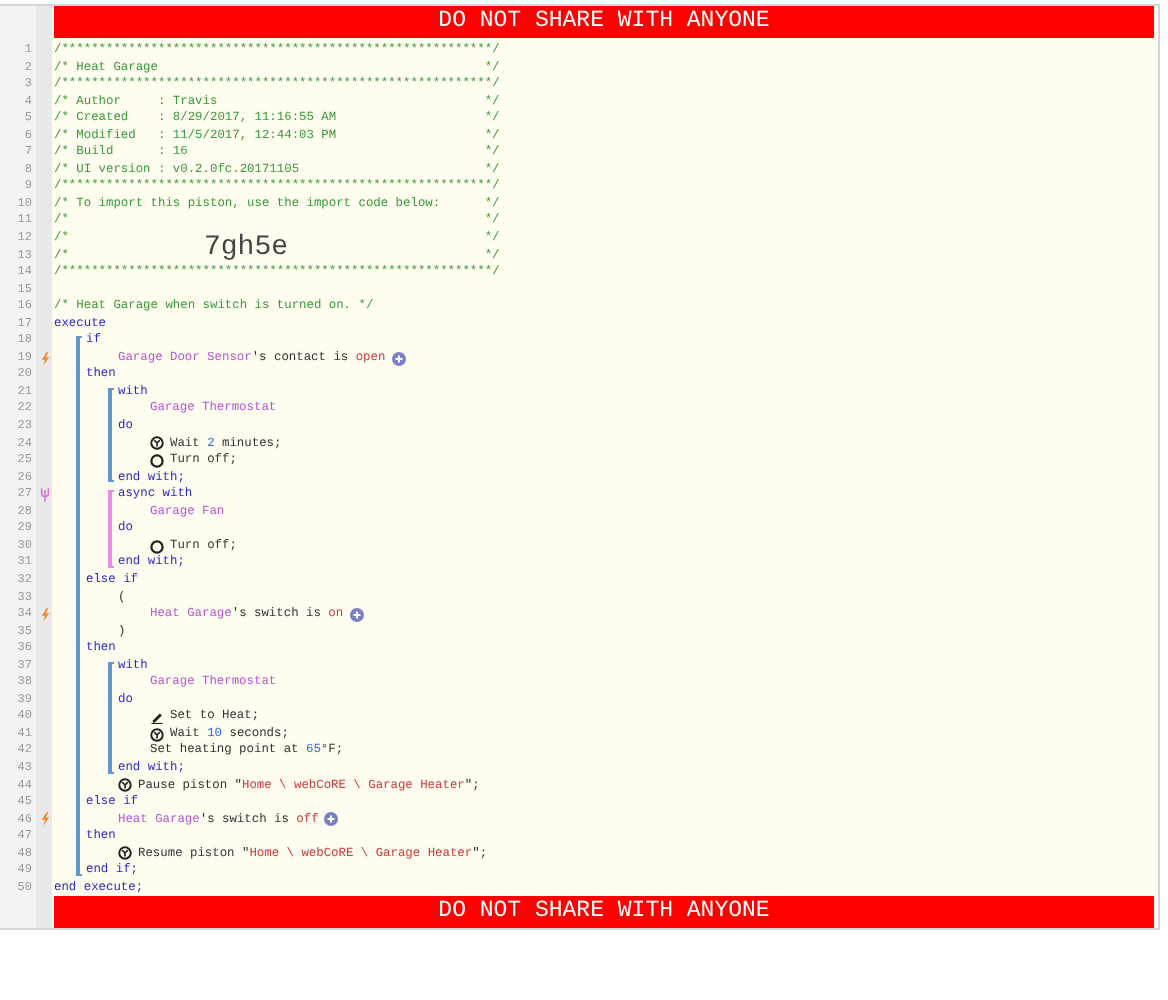 This screenshot has height=1000, width=1168. I want to click on import-code: 7gh5e, so click(246, 247).